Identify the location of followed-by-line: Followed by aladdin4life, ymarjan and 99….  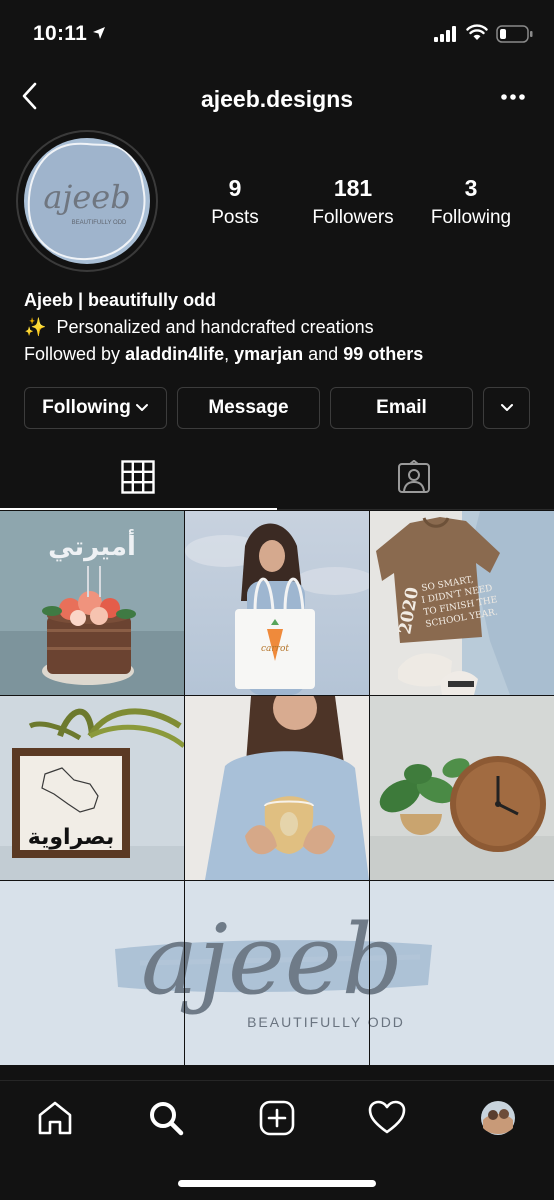
(284, 354).